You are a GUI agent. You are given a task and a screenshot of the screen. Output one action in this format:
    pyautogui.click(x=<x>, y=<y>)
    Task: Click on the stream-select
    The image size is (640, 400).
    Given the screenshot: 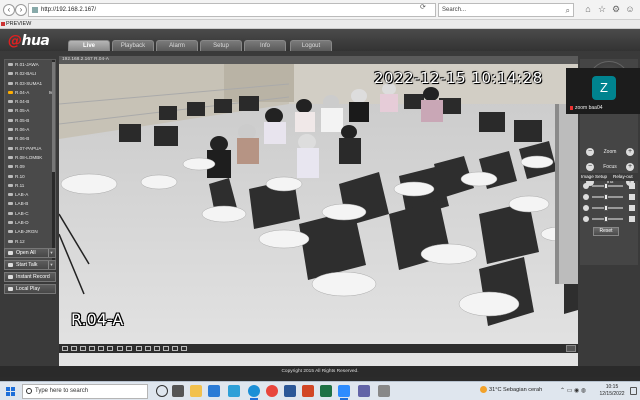 What is the action you would take?
    pyautogui.click(x=571, y=348)
    